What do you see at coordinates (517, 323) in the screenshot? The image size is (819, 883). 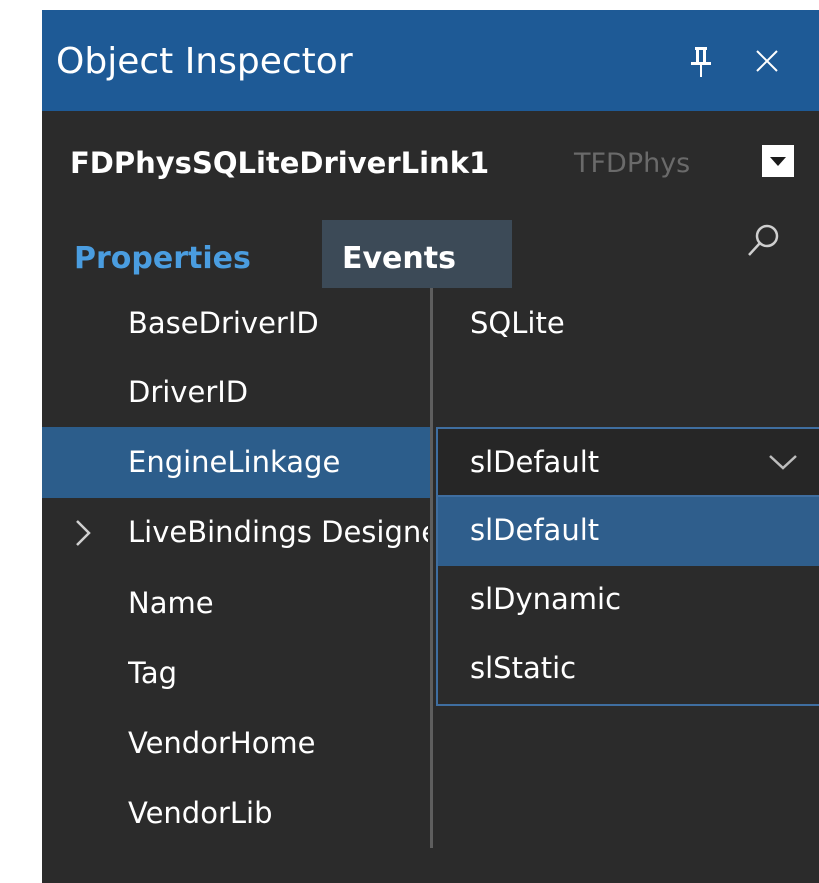 I see `property-value: SQLite` at bounding box center [517, 323].